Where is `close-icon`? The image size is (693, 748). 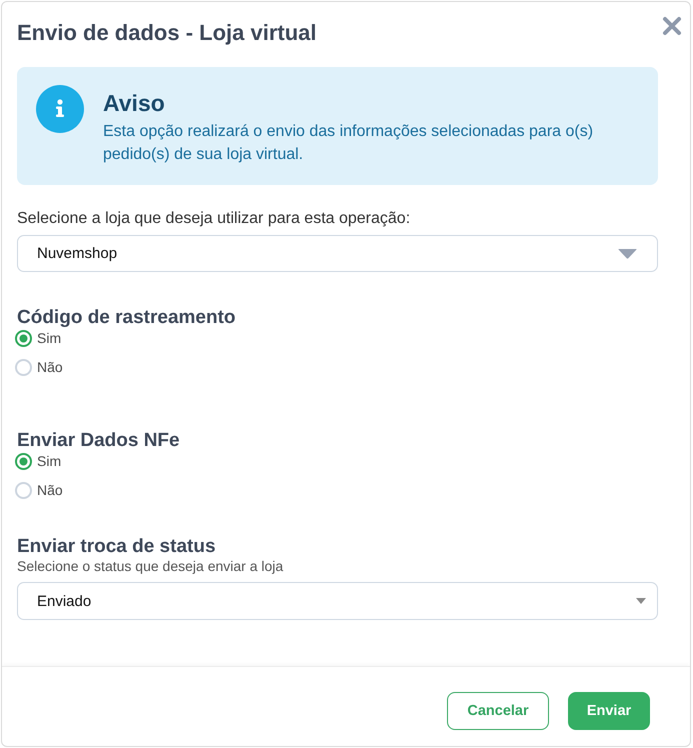 close-icon is located at coordinates (672, 26).